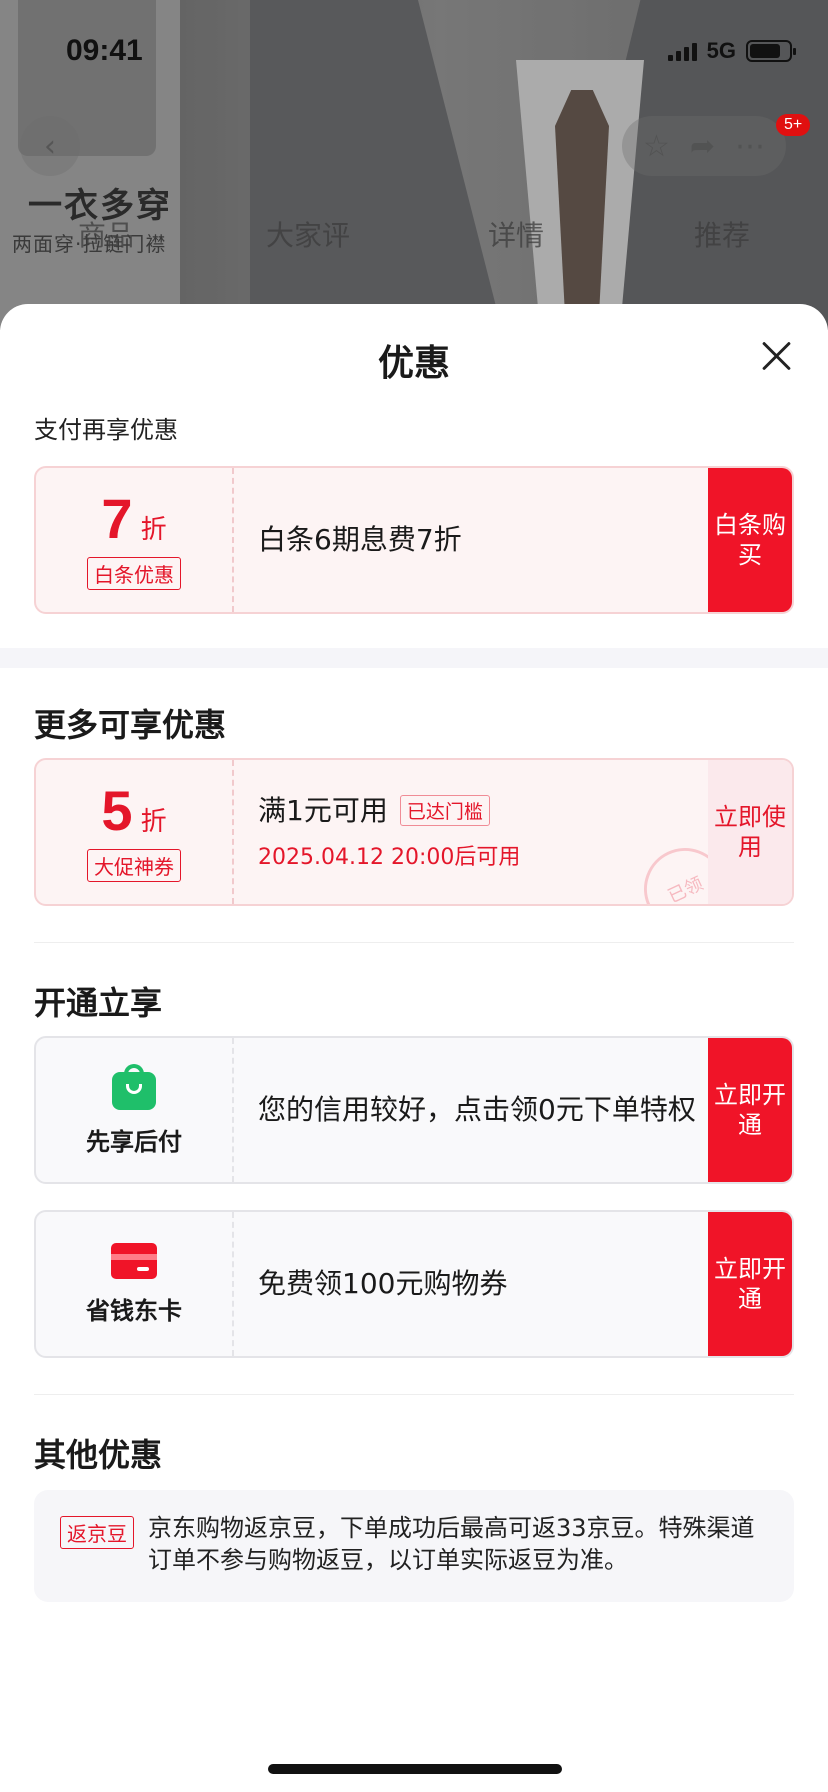 The height and width of the screenshot is (1792, 828). I want to click on baitiao-coupon-card: 7 折 白条优惠 白条6期息费7折 白条购买, so click(414, 540).